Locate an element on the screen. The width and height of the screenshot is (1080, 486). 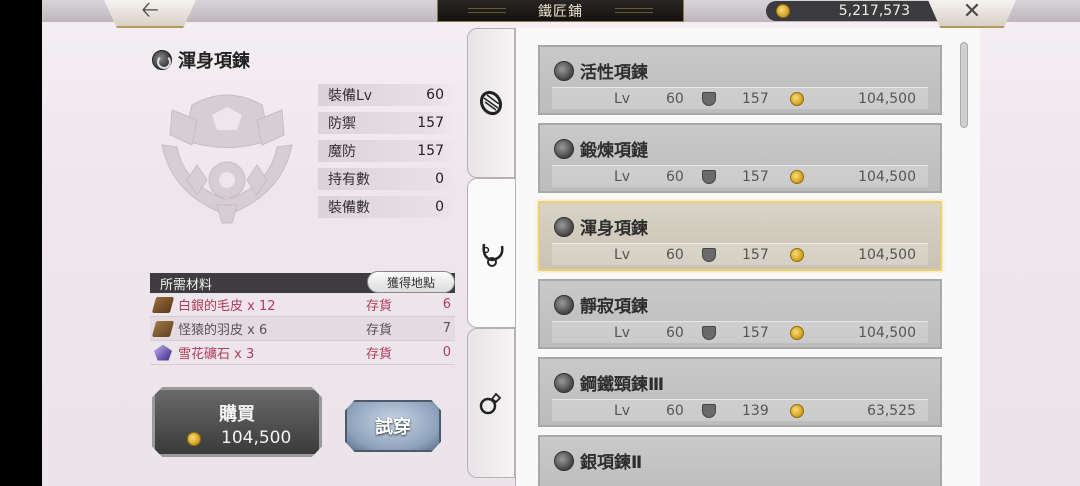
back-arrow-icon: 🡠 is located at coordinates (150, 11).